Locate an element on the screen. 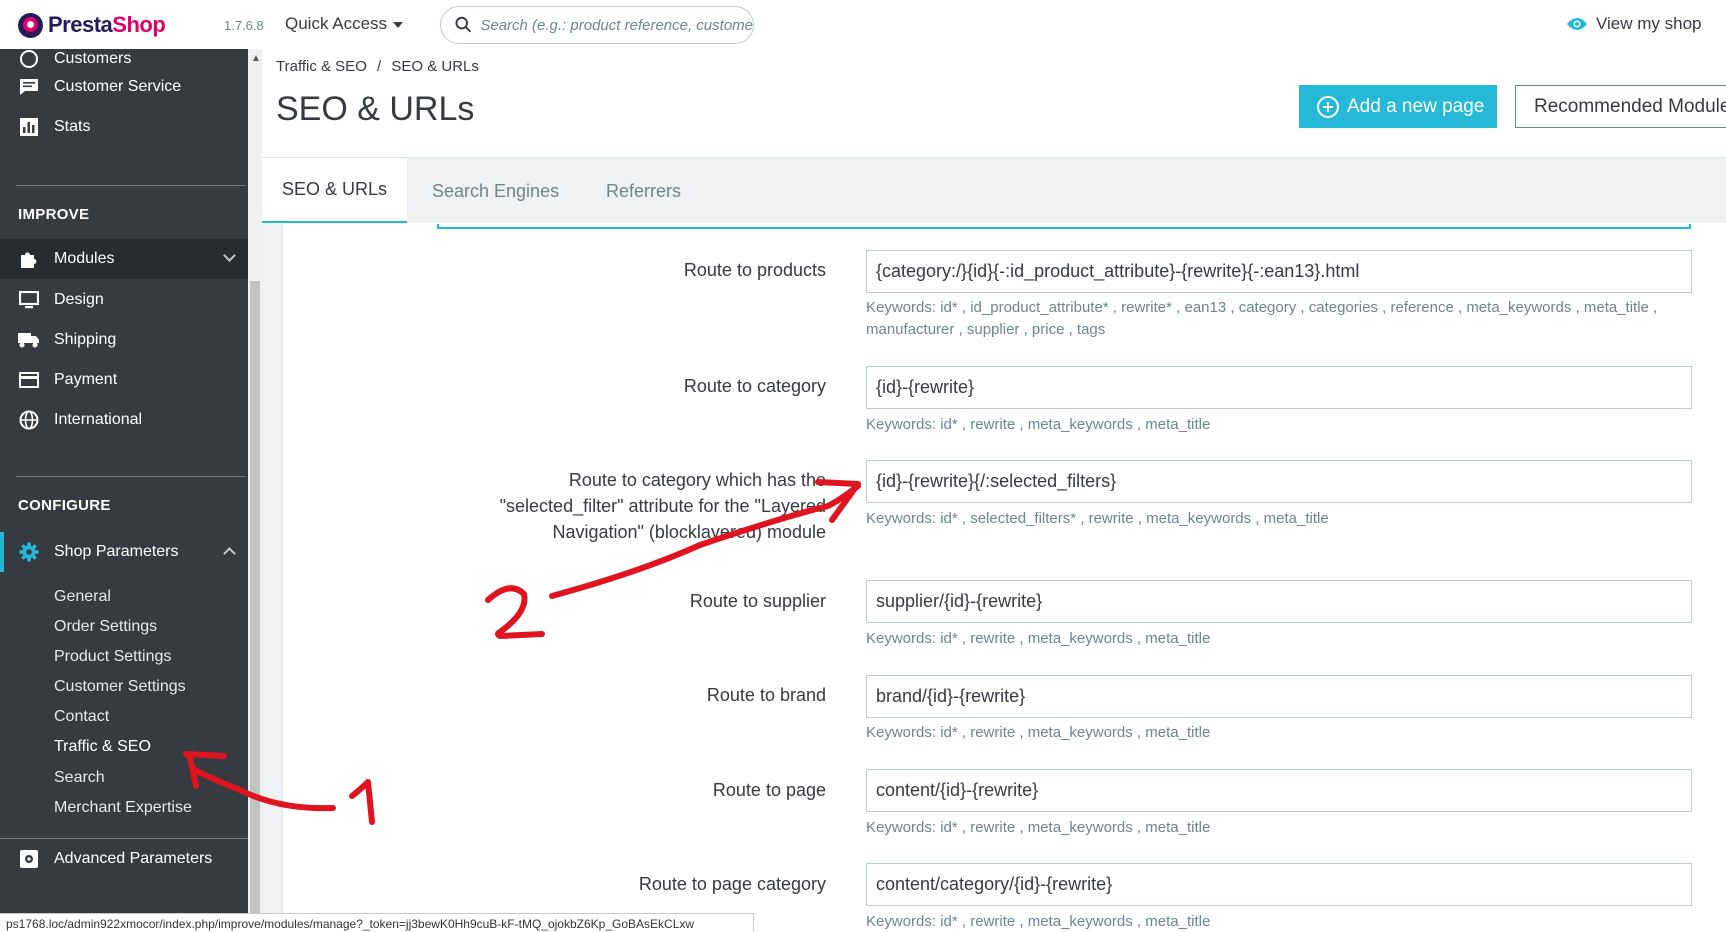  prestashop-logo: PrestaShop is located at coordinates (92, 25).